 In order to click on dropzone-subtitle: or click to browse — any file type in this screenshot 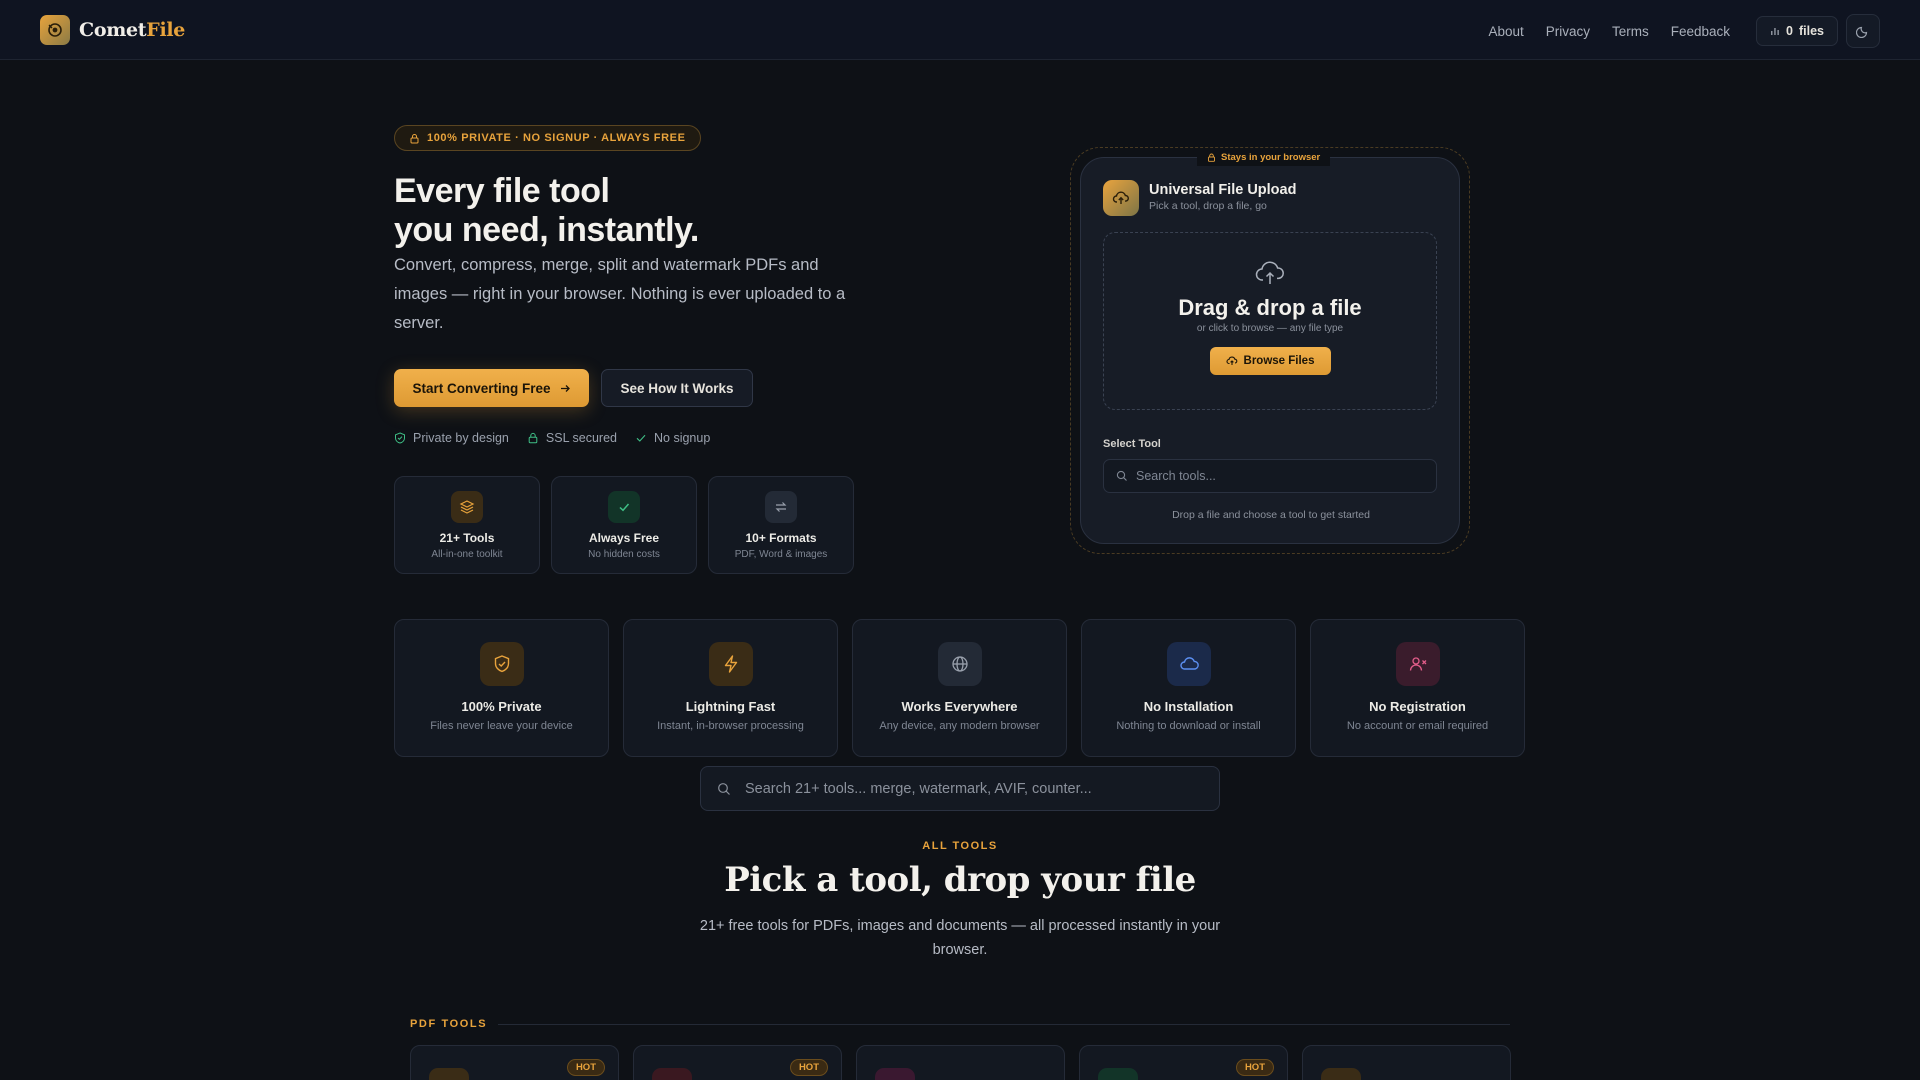, I will do `click(1270, 328)`.